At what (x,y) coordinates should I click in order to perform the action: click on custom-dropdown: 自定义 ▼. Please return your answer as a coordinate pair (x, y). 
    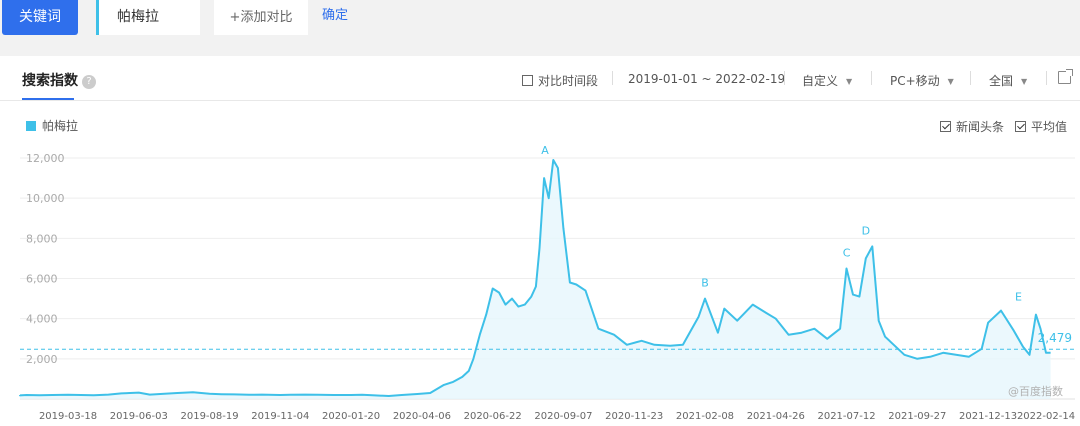
    Looking at the image, I should click on (827, 80).